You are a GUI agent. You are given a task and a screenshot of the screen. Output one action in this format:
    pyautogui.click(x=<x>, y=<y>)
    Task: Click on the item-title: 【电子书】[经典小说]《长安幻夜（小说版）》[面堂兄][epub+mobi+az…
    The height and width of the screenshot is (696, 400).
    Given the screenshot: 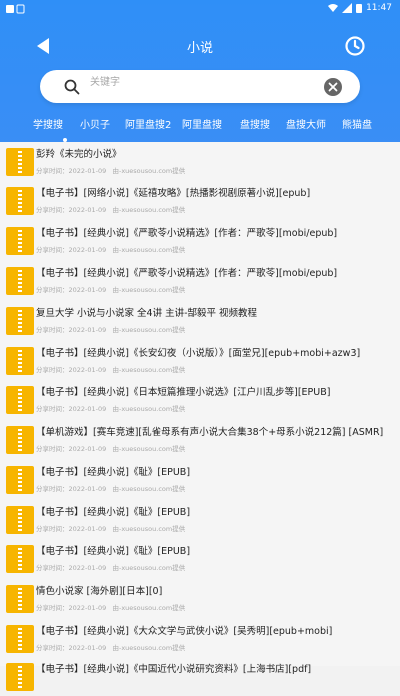 What is the action you would take?
    pyautogui.click(x=198, y=353)
    